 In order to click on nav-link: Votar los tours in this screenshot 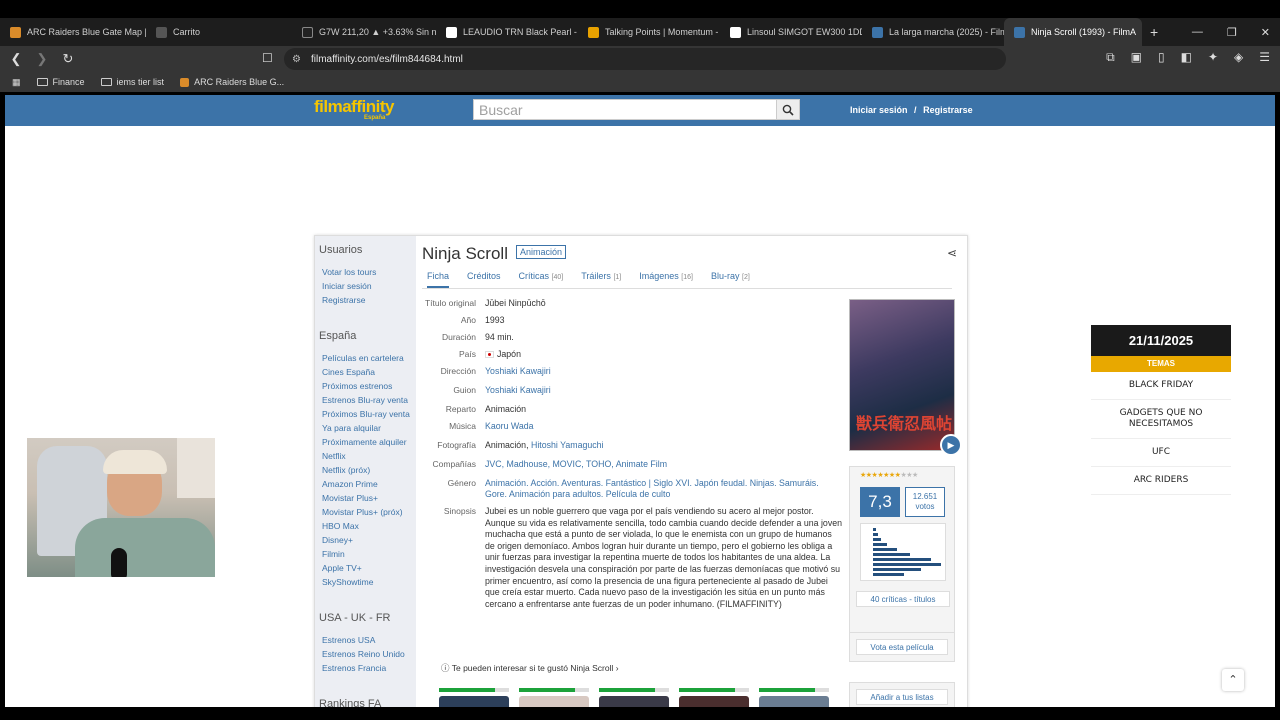, I will do `click(369, 272)`.